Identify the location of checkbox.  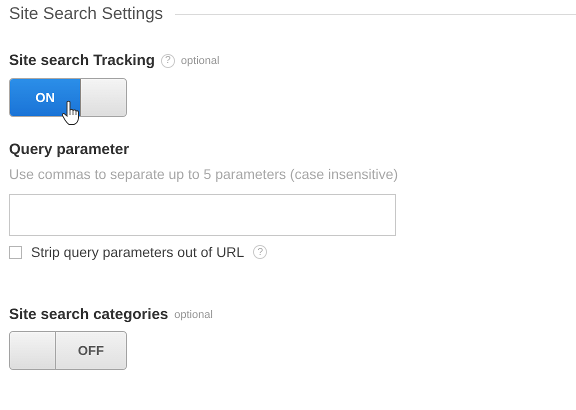
(15, 252).